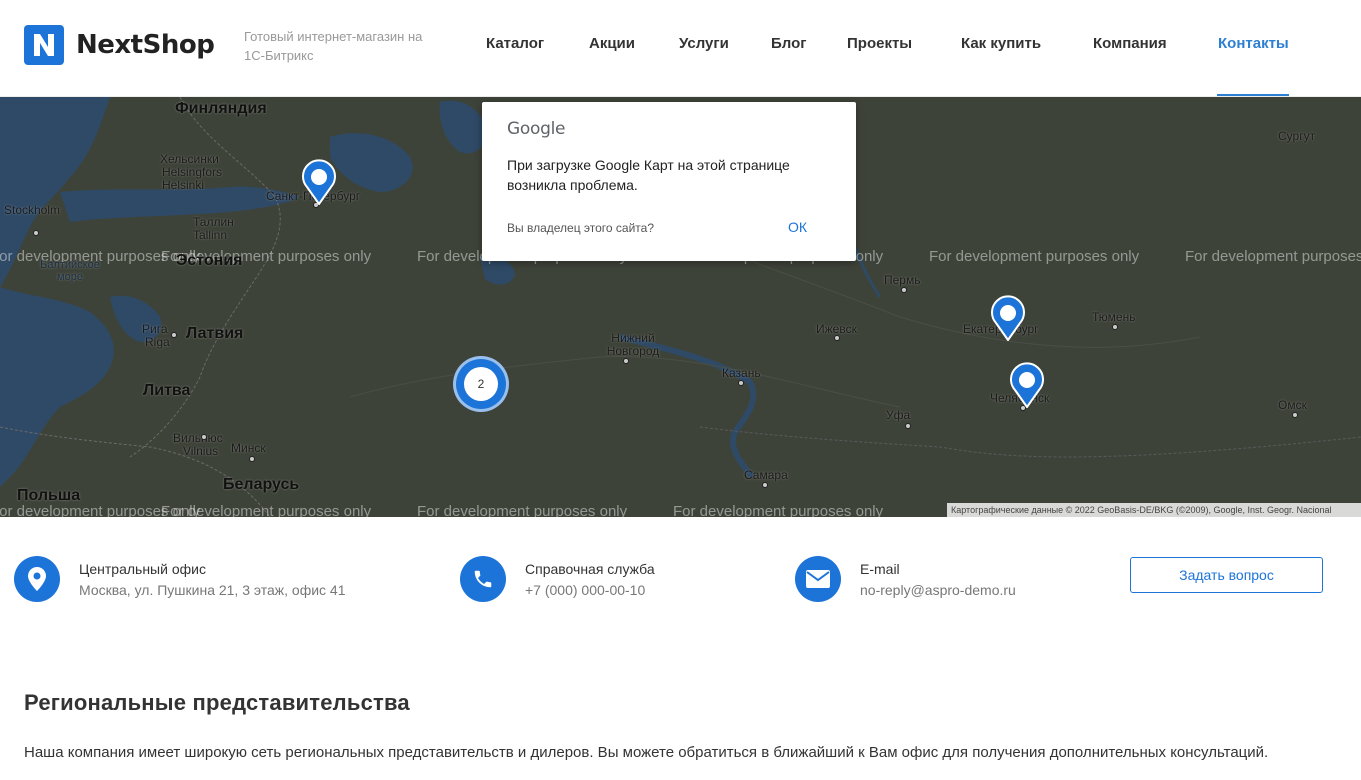  I want to click on map-label-minsk: Минск, so click(248, 448).